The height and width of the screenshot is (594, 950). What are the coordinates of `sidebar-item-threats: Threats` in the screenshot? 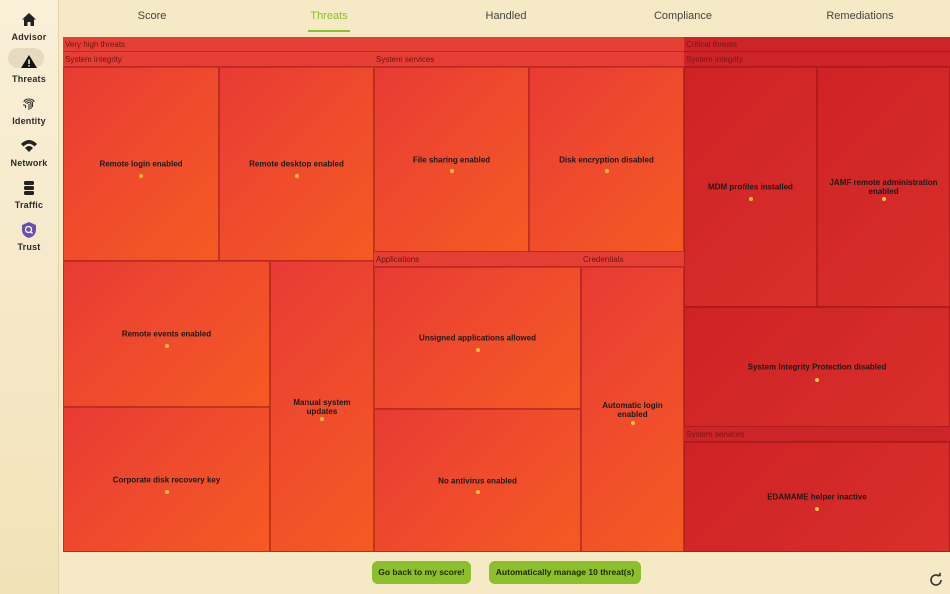 It's located at (29, 68).